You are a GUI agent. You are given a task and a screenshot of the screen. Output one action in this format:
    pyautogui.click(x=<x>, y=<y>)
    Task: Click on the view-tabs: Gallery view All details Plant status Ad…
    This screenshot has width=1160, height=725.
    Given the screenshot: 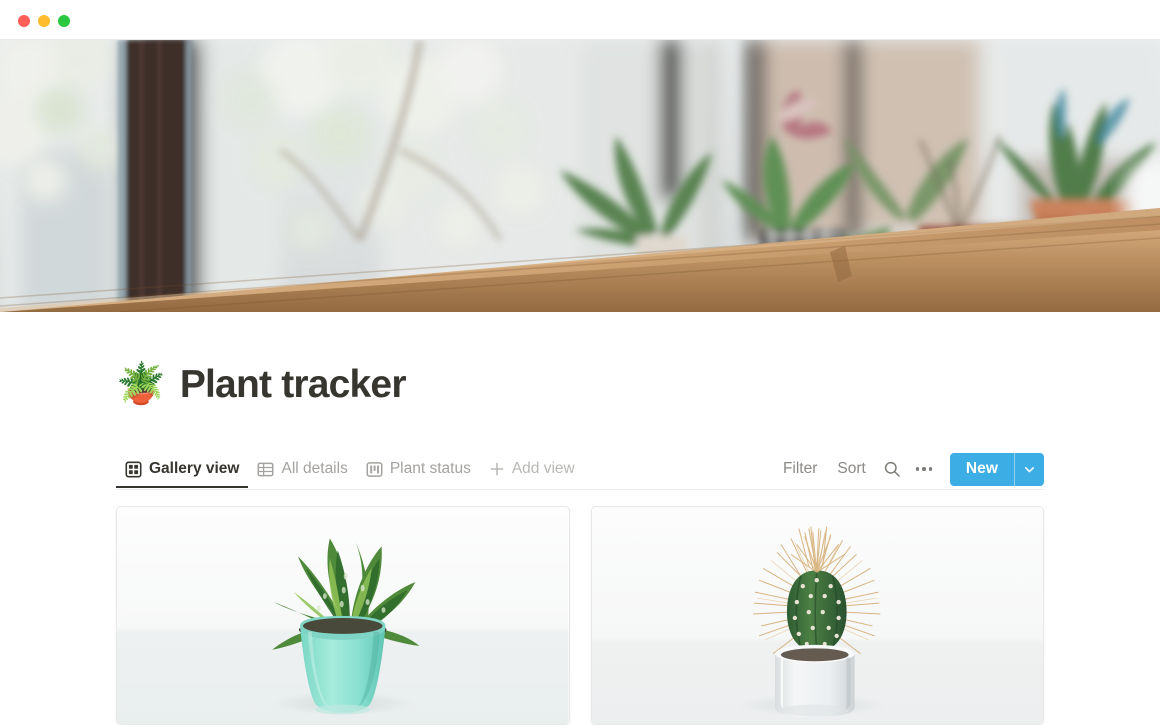 What is the action you would take?
    pyautogui.click(x=350, y=469)
    